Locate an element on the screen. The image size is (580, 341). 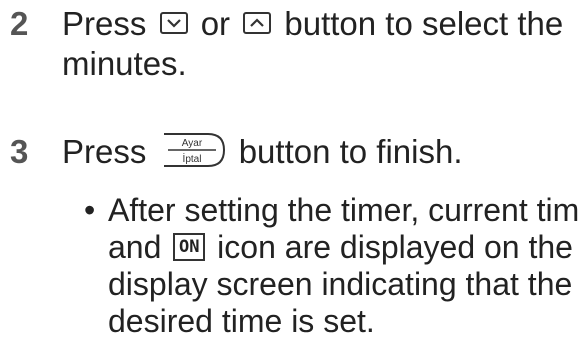
chevron-down-icon is located at coordinates (173, 23).